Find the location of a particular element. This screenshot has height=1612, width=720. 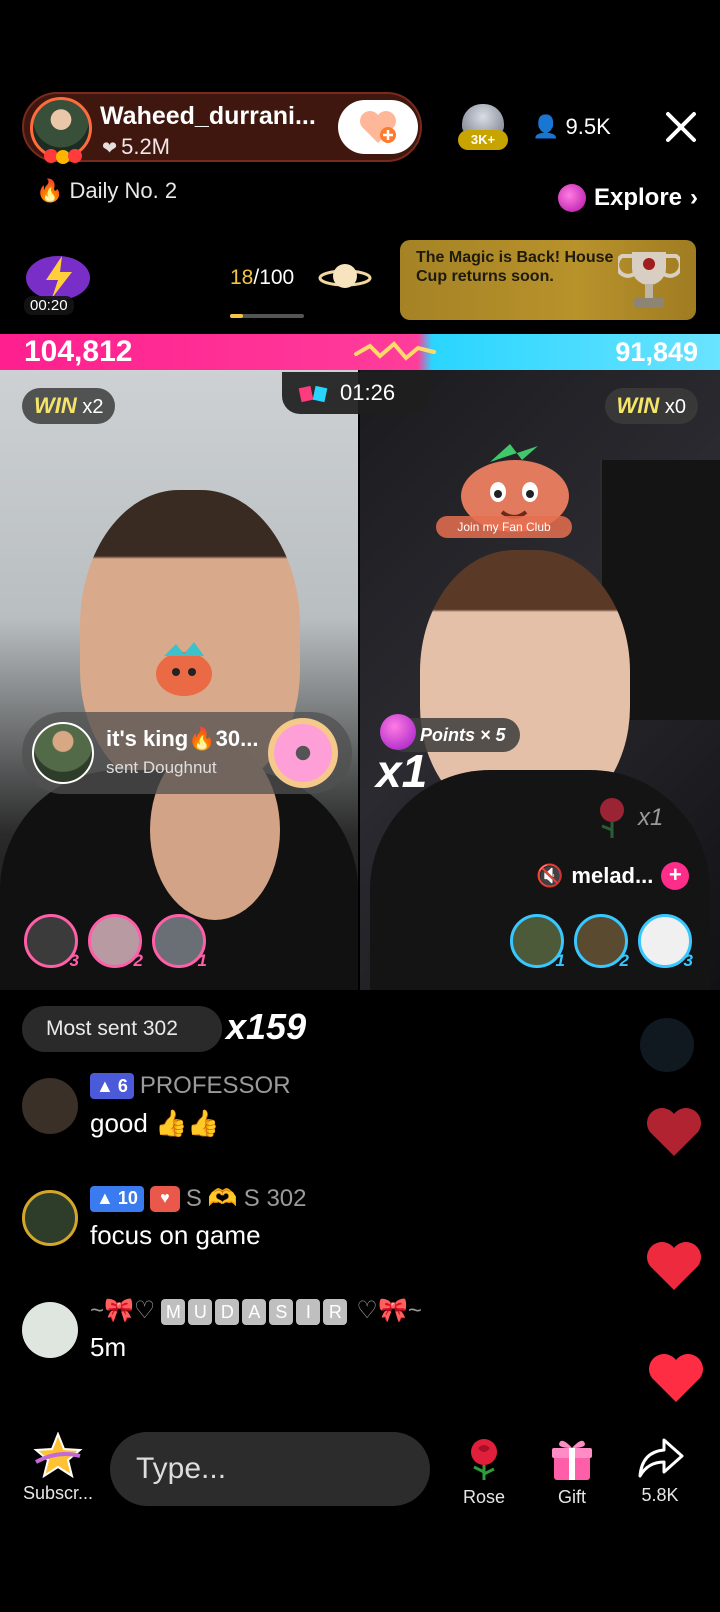

flame-icon: 🔥 is located at coordinates (50, 190).